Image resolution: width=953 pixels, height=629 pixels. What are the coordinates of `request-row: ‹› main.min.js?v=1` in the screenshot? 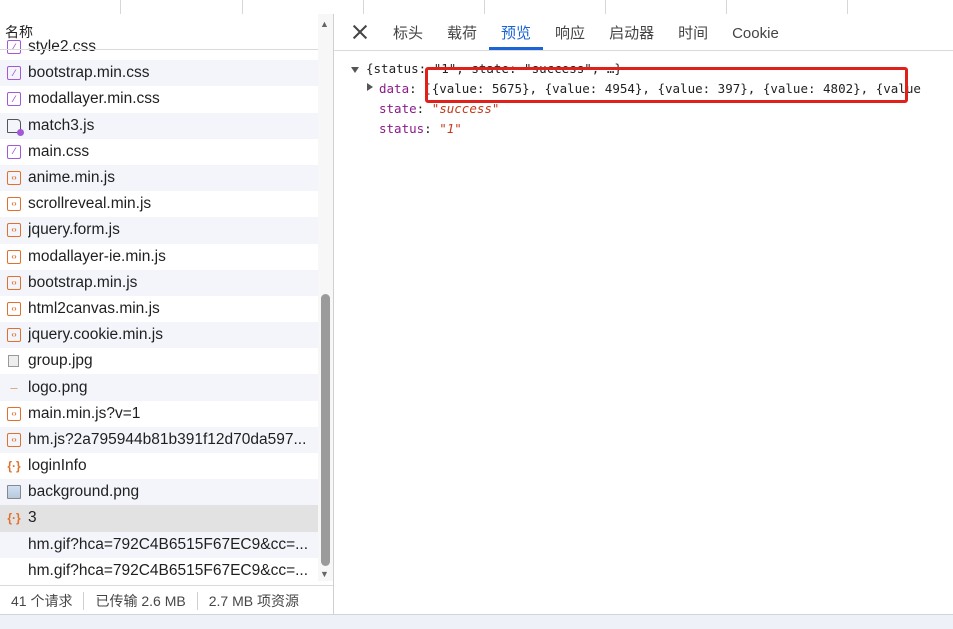 It's located at (159, 414).